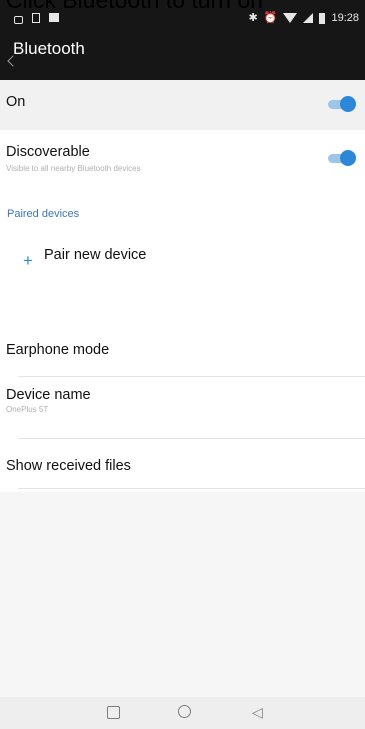 Image resolution: width=365 pixels, height=729 pixels. Describe the element at coordinates (43, 214) in the screenshot. I see `paired-devices-header: Paired devices` at that location.